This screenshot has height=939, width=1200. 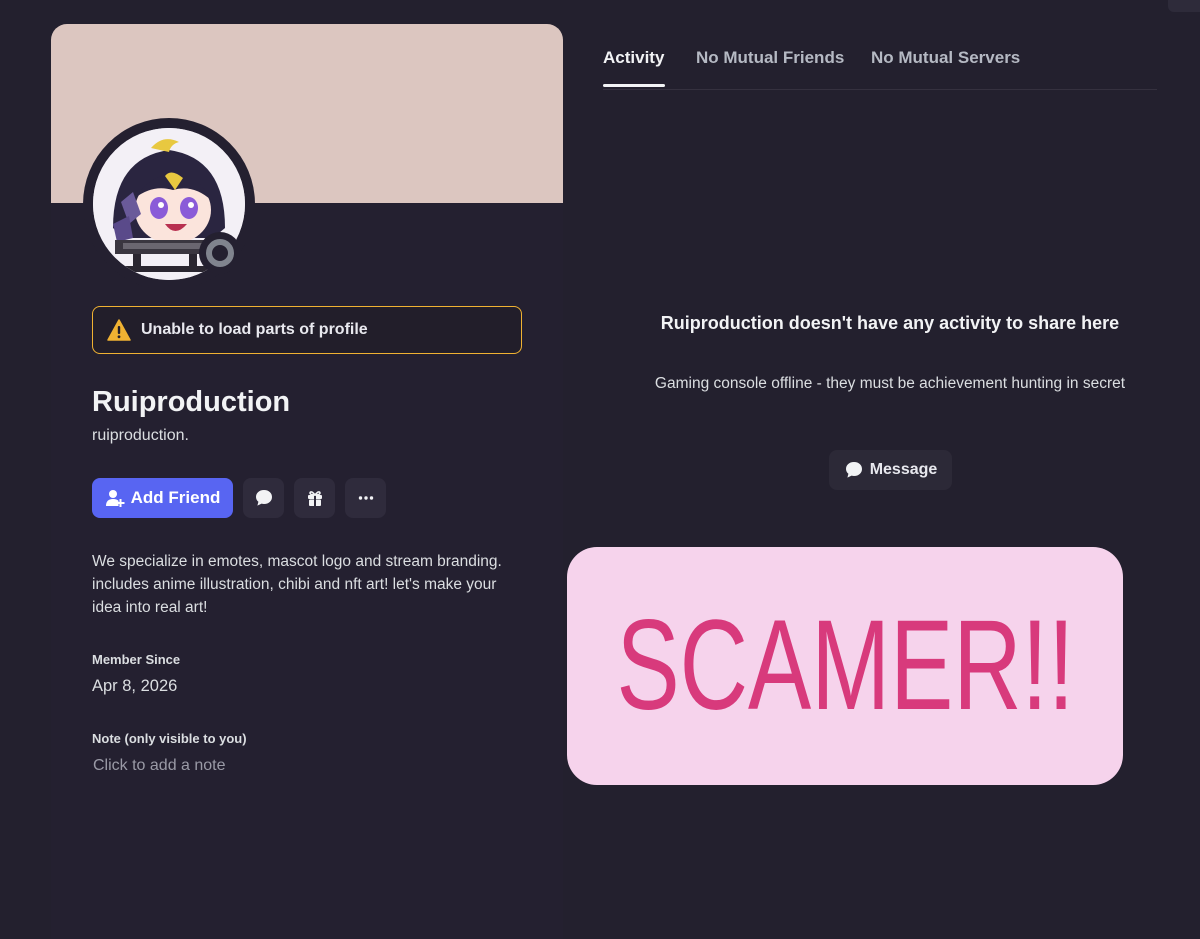 What do you see at coordinates (254, 329) in the screenshot?
I see `warning-text: Unable to load parts of profile` at bounding box center [254, 329].